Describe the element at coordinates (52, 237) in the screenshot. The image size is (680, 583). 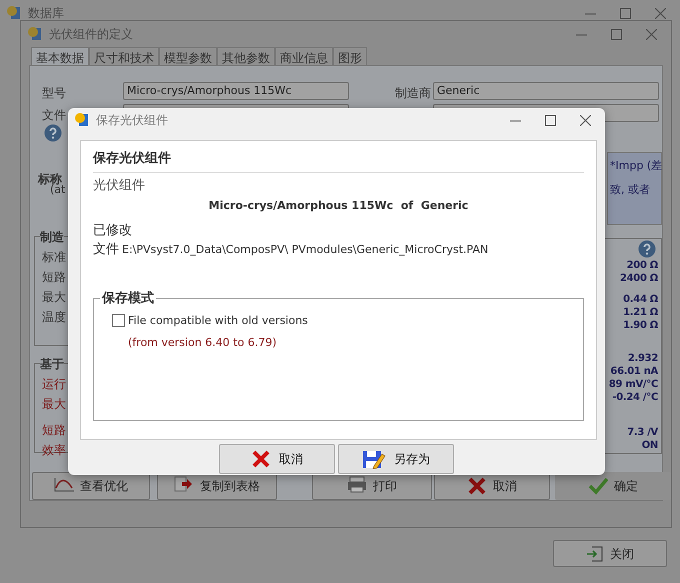
I see `group-title: 制造` at that location.